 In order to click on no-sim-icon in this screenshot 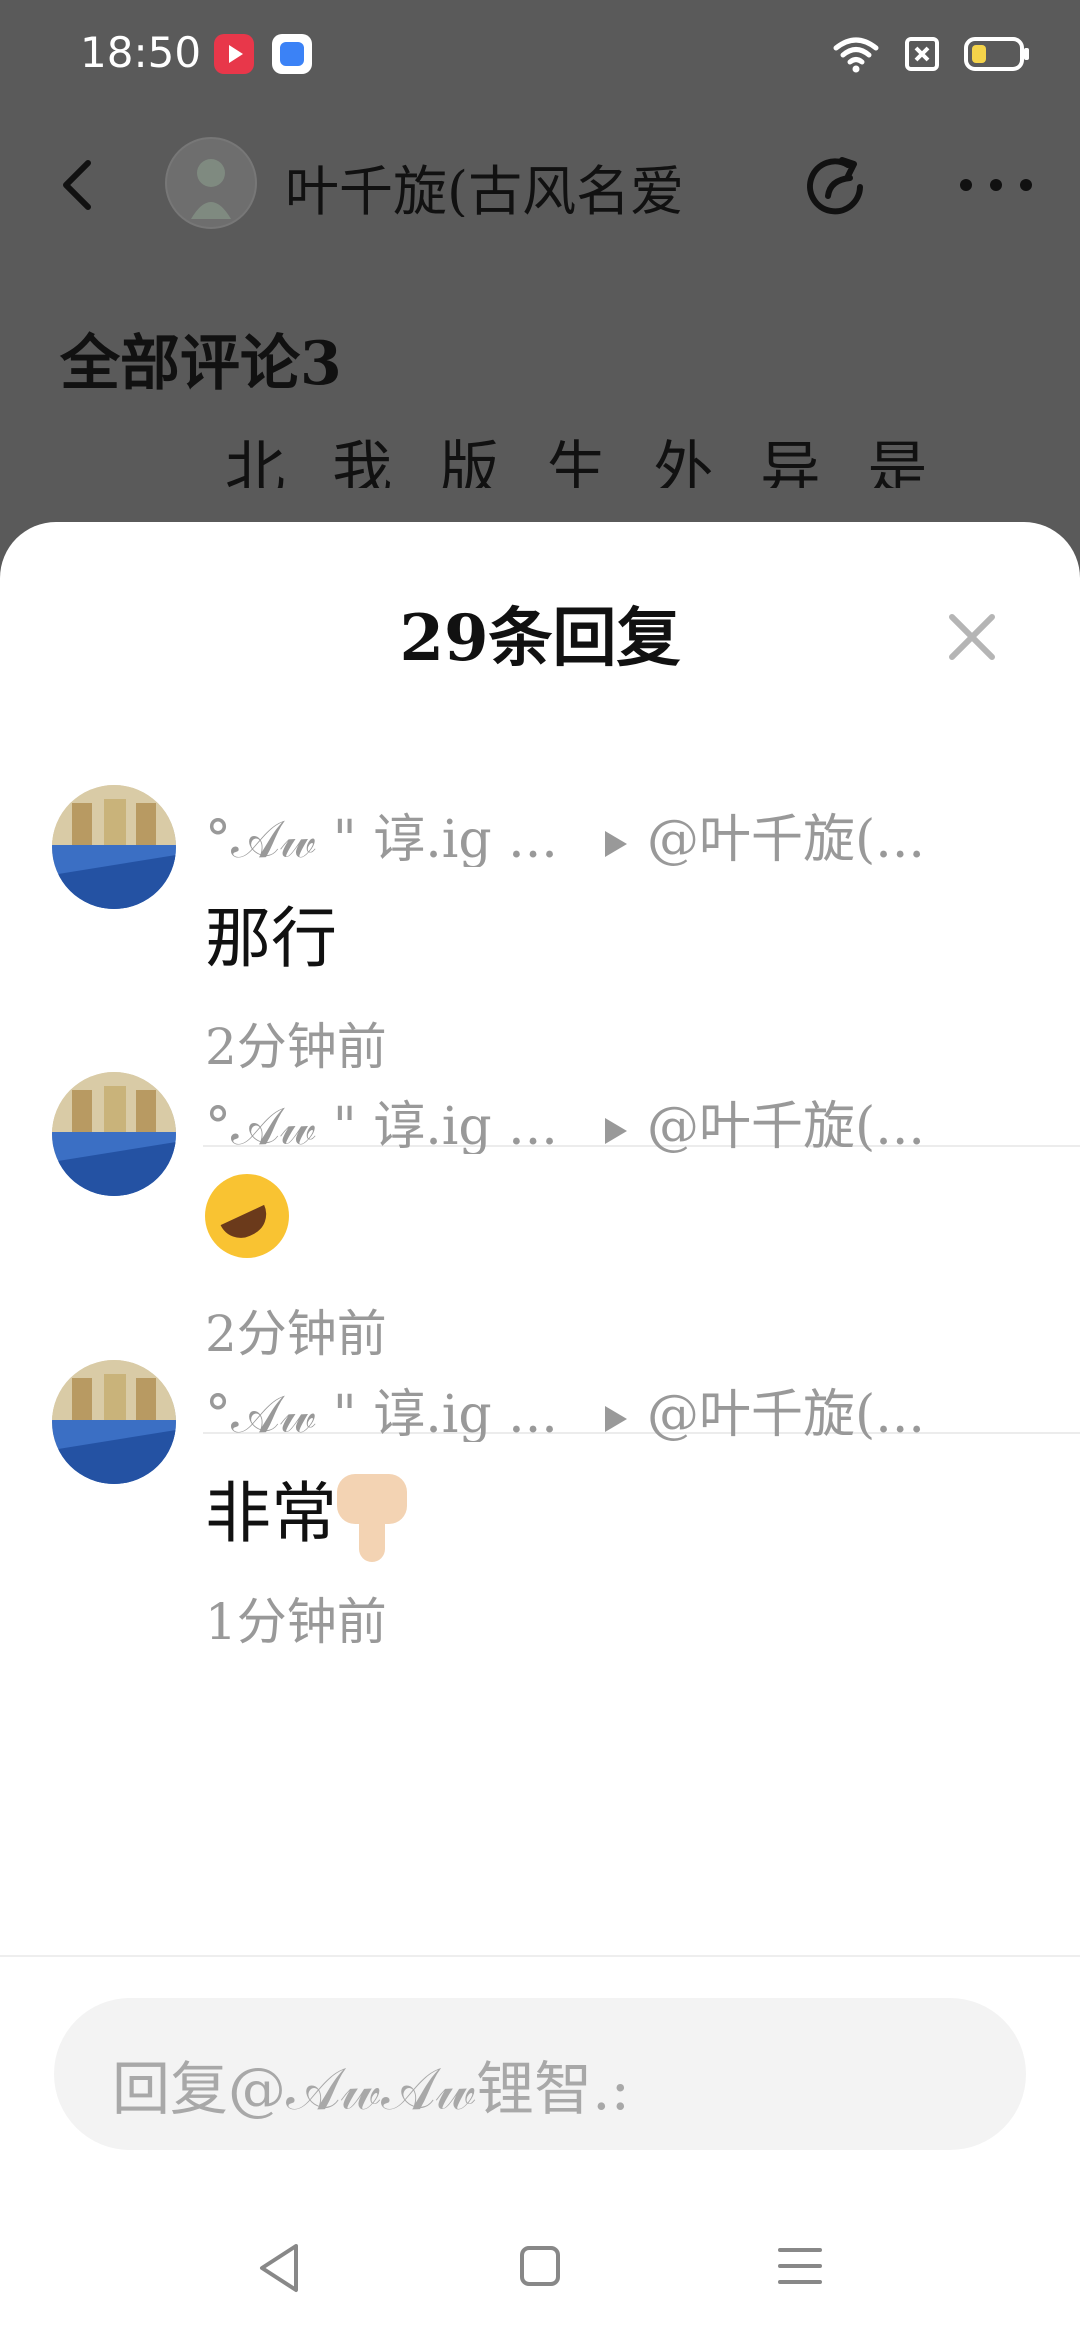, I will do `click(922, 54)`.